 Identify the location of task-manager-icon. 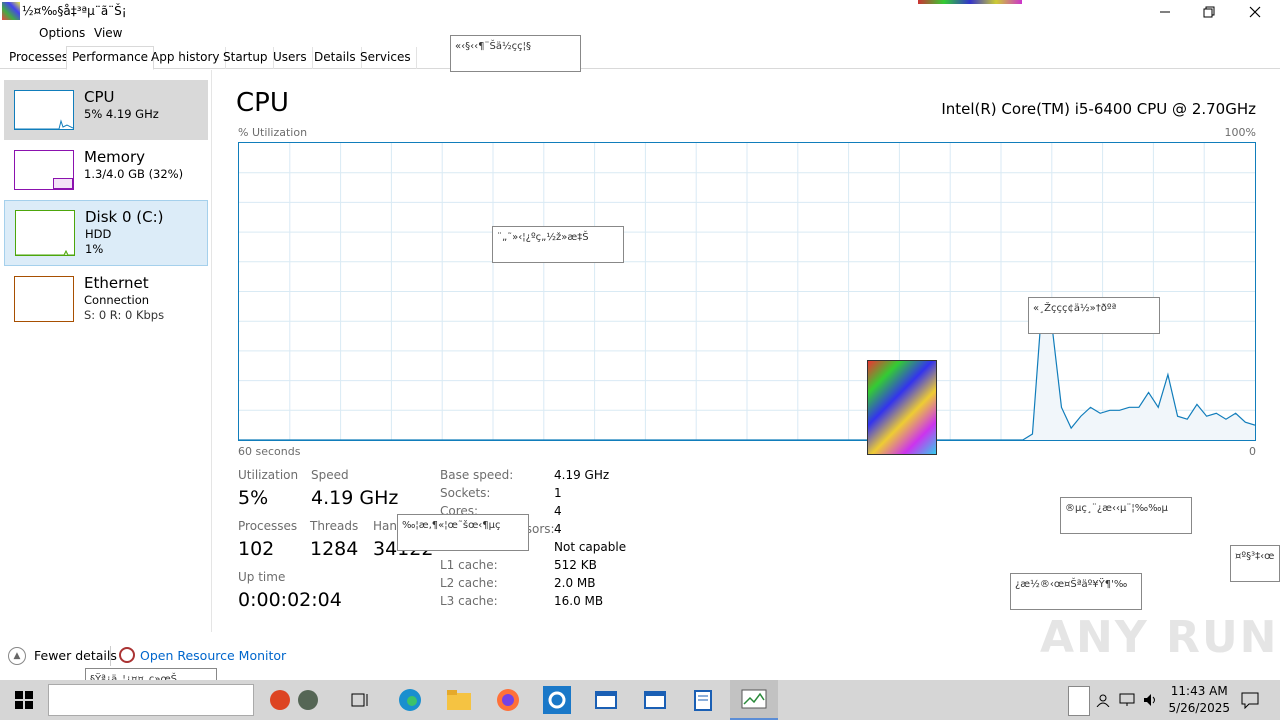
(754, 699).